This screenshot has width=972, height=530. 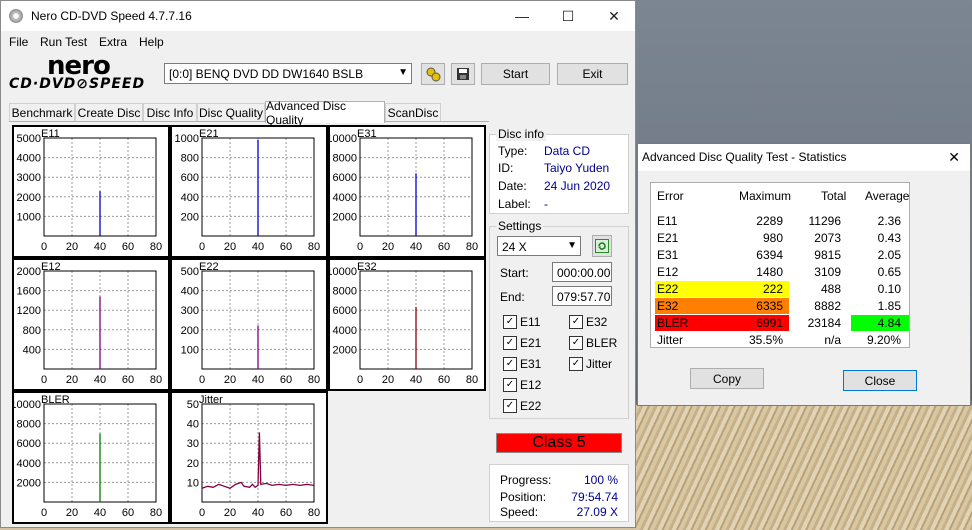 I want to click on speed-select: 24 X ▼, so click(x=539, y=246).